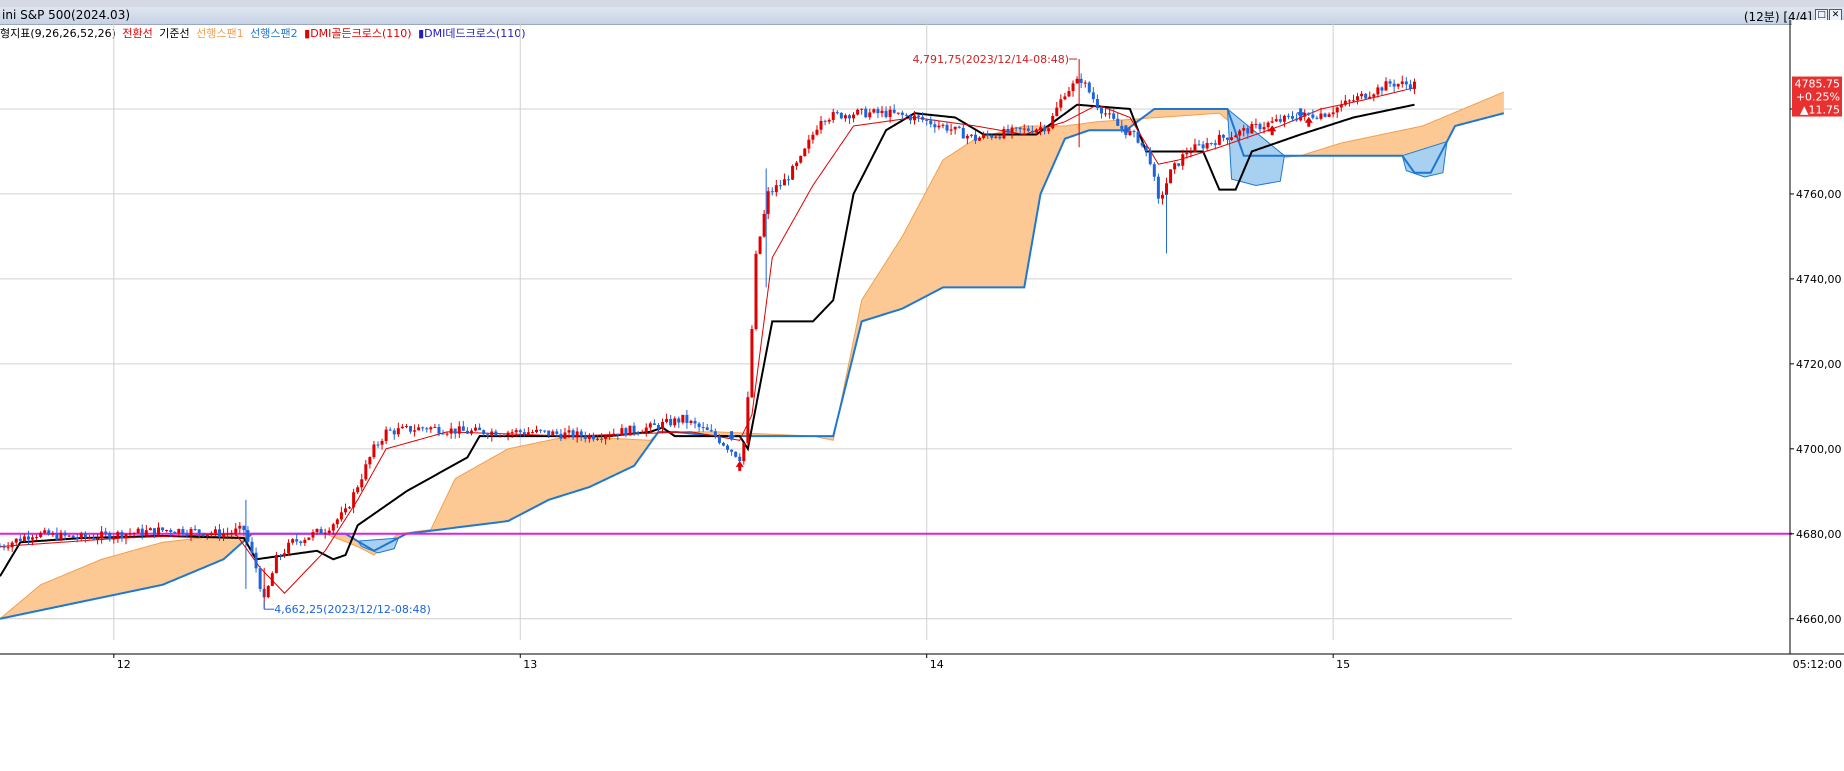 Image resolution: width=1844 pixels, height=771 pixels. I want to click on price-box-line-1: +0.25%, so click(1818, 97).